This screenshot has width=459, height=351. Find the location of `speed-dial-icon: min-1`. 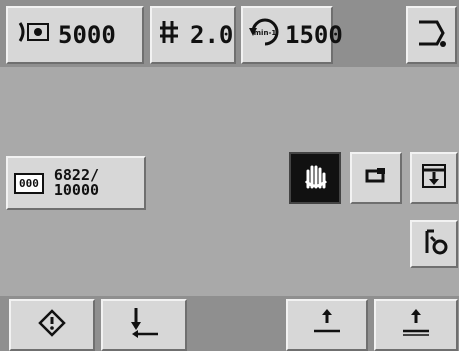

speed-dial-icon: min-1 is located at coordinates (265, 35).